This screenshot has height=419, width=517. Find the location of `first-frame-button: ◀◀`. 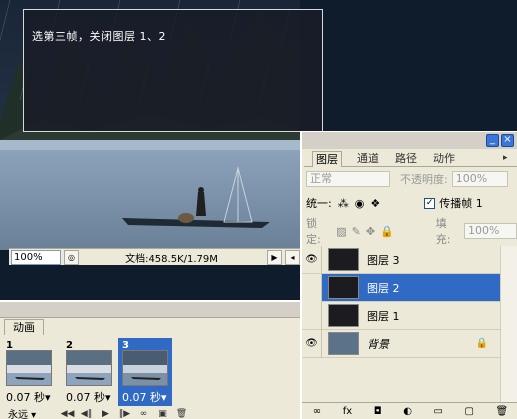

first-frame-button: ◀◀ is located at coordinates (67, 414).